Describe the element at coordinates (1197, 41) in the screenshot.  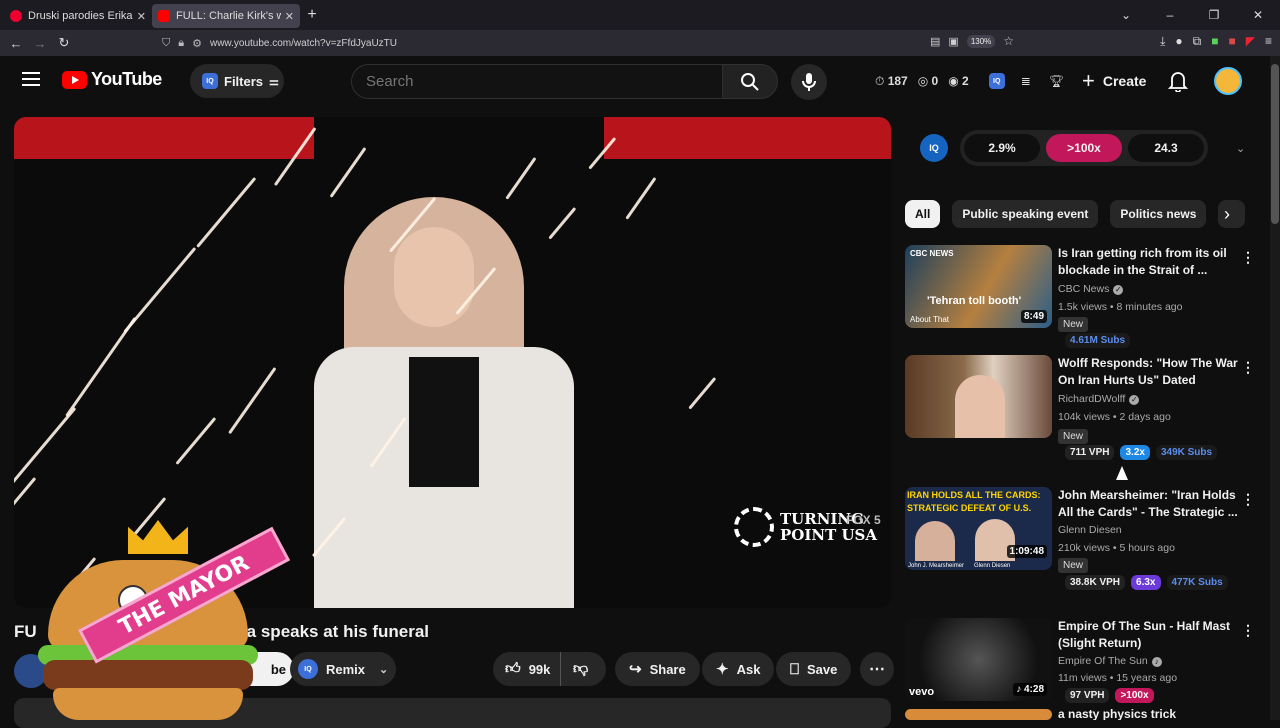
I see `extensions-icon: ⧉` at that location.